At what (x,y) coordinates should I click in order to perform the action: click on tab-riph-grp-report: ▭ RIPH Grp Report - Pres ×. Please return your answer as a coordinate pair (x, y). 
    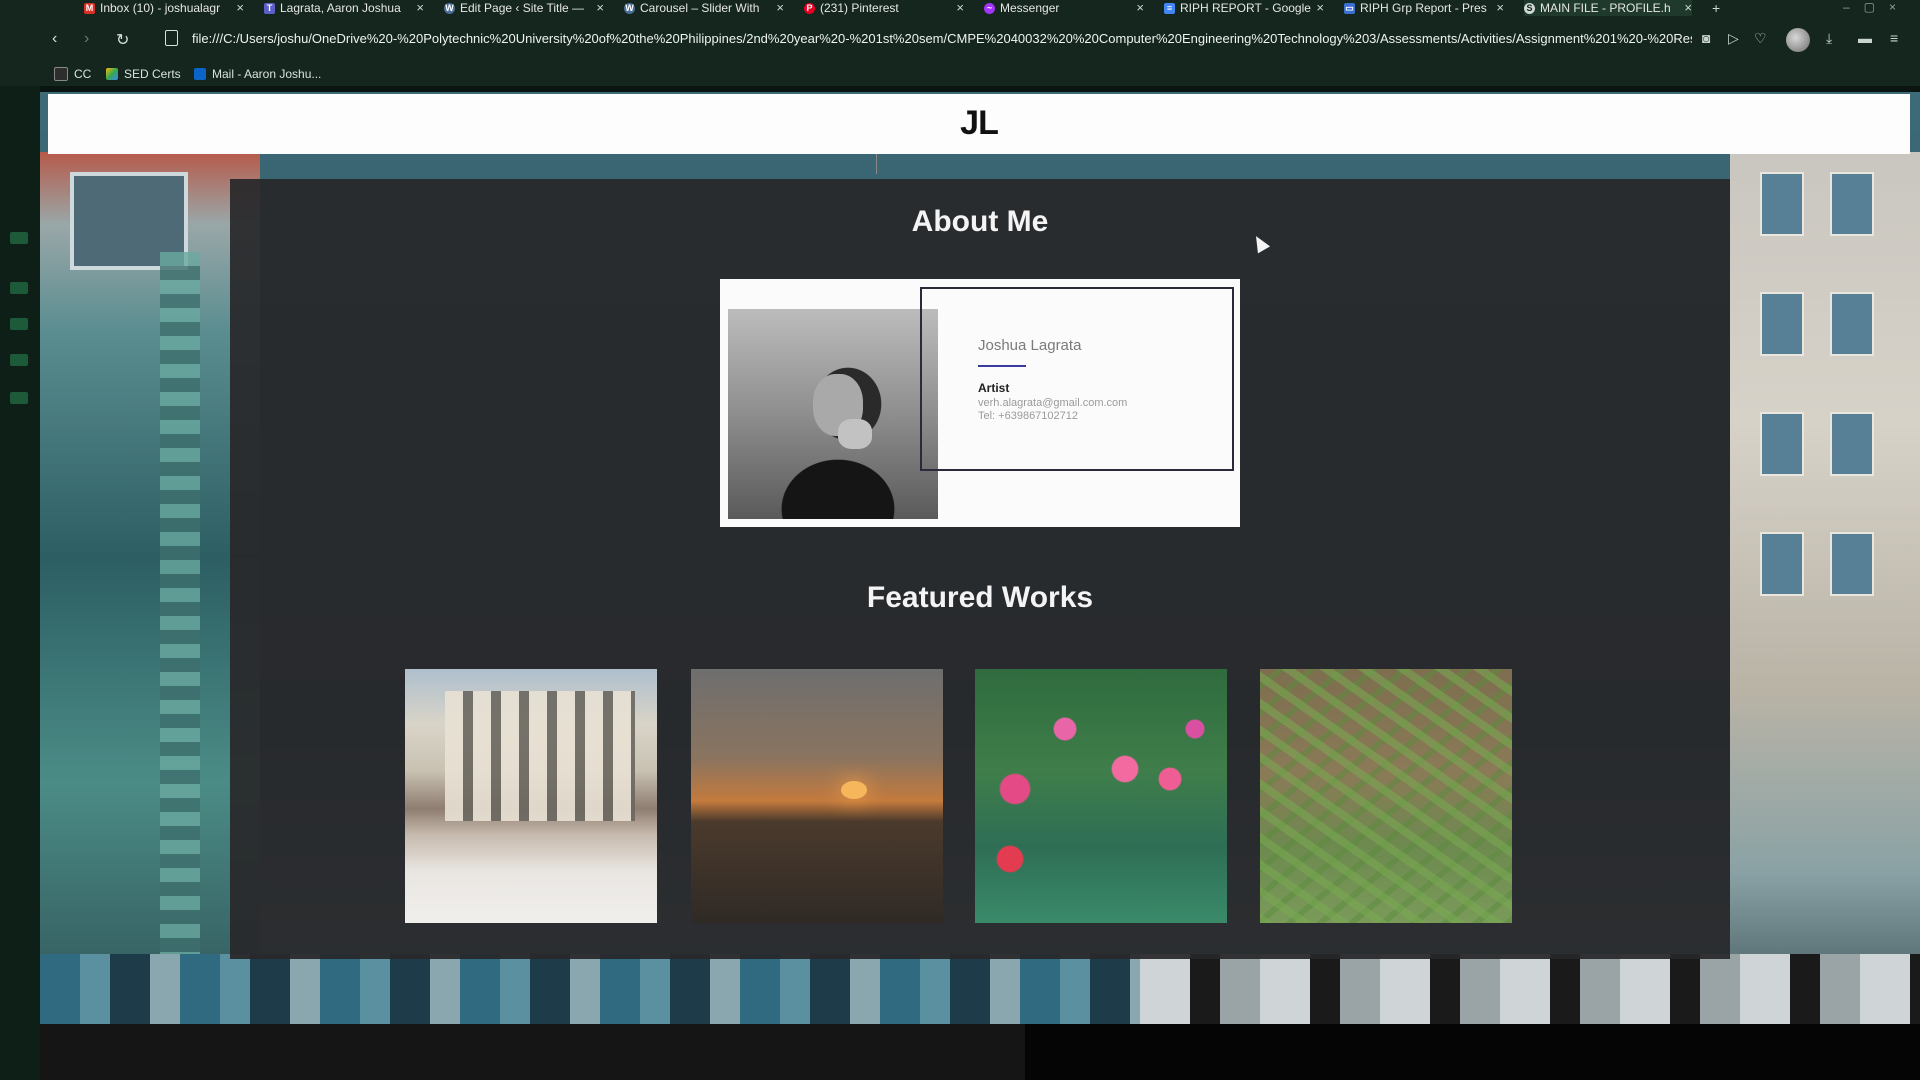
    Looking at the image, I should click on (1424, 8).